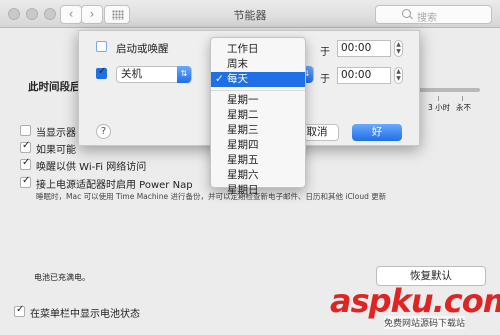  Describe the element at coordinates (258, 160) in the screenshot. I see `menu-item-friday: 星期五` at that location.